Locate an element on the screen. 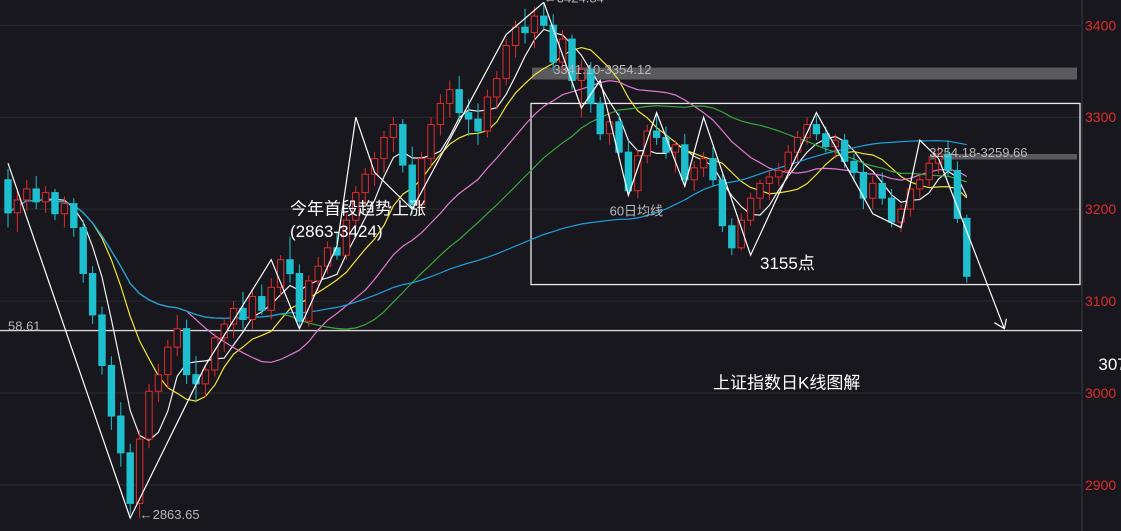  annotation-label: ←3424.84 is located at coordinates (574, 2).